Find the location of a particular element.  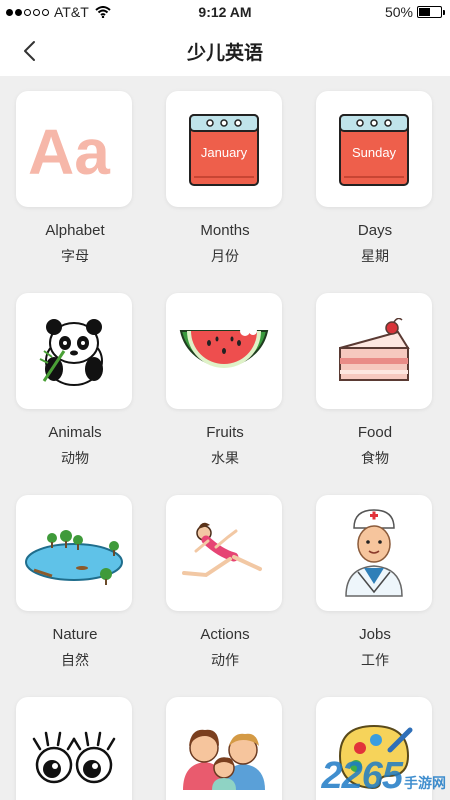

watermark: 2265 手游网 is located at coordinates (383, 776).